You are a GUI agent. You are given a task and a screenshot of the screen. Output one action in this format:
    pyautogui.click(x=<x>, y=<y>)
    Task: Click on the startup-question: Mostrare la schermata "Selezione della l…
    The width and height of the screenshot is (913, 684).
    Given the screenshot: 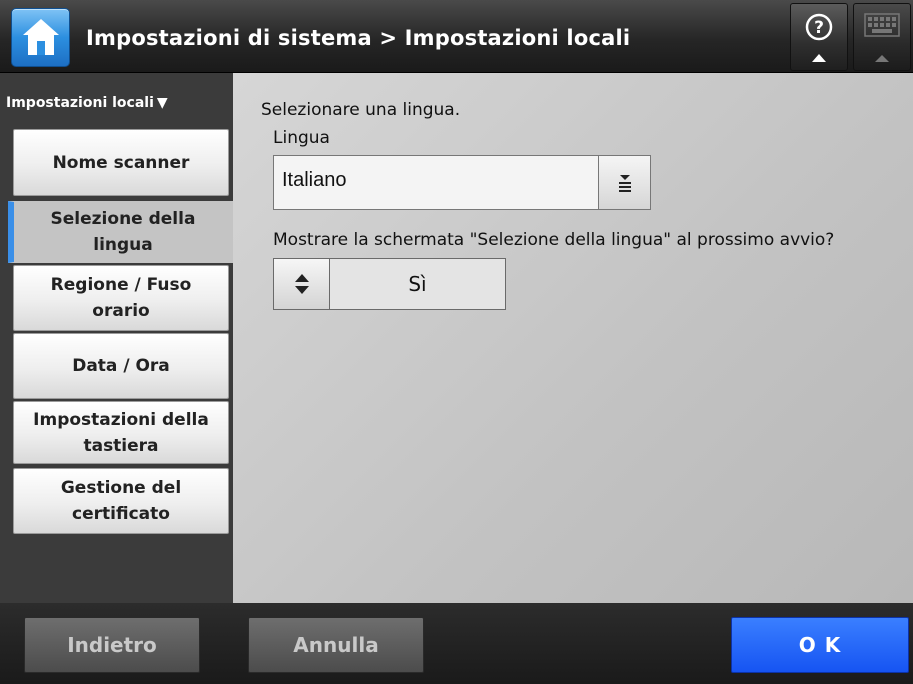 What is the action you would take?
    pyautogui.click(x=554, y=240)
    